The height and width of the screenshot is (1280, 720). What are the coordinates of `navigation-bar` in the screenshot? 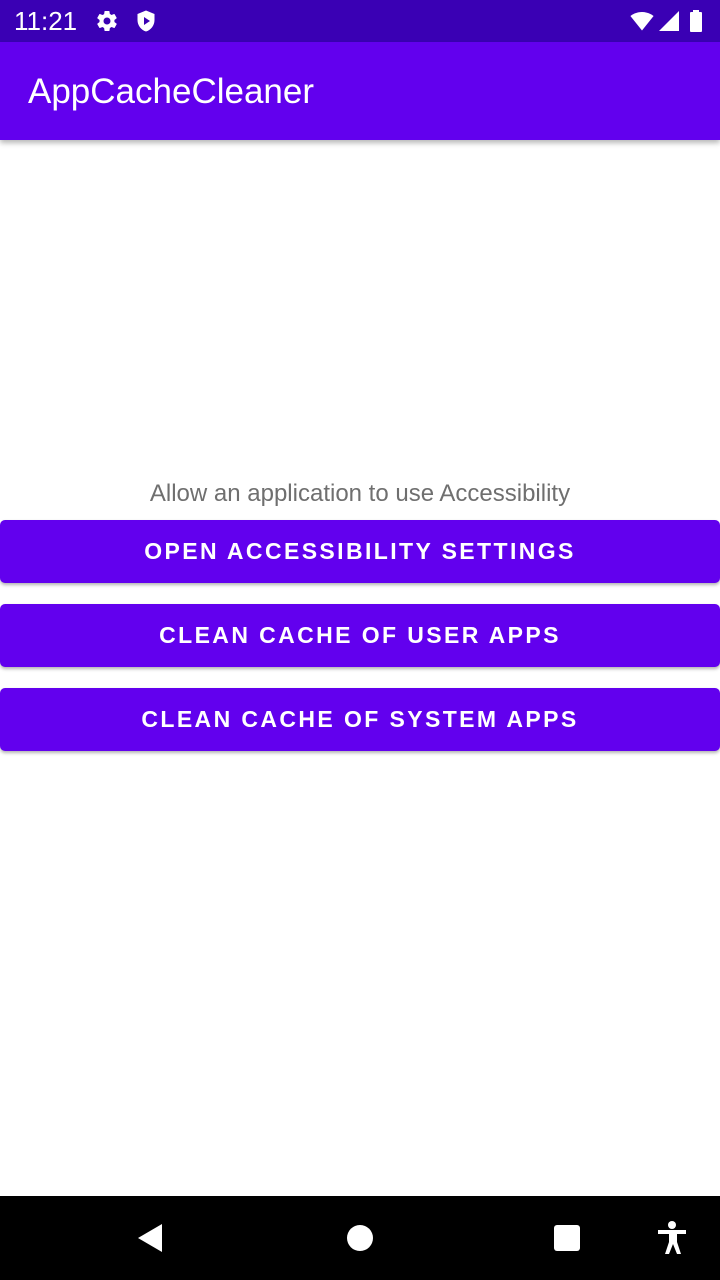 It's located at (360, 1238).